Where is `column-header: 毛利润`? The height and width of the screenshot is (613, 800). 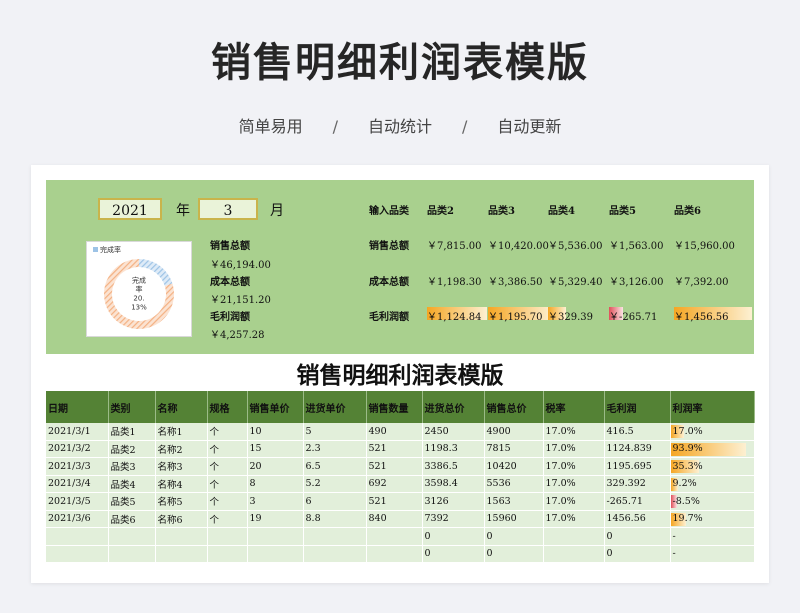 column-header: 毛利润 is located at coordinates (637, 407).